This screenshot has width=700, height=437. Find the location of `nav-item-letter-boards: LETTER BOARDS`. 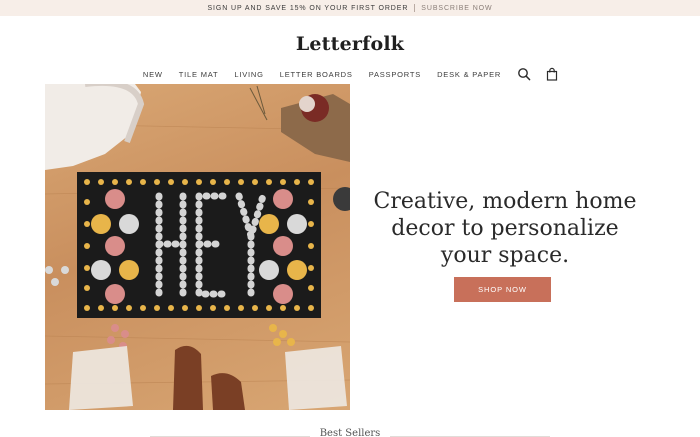

nav-item-letter-boards: LETTER BOARDS is located at coordinates (316, 74).